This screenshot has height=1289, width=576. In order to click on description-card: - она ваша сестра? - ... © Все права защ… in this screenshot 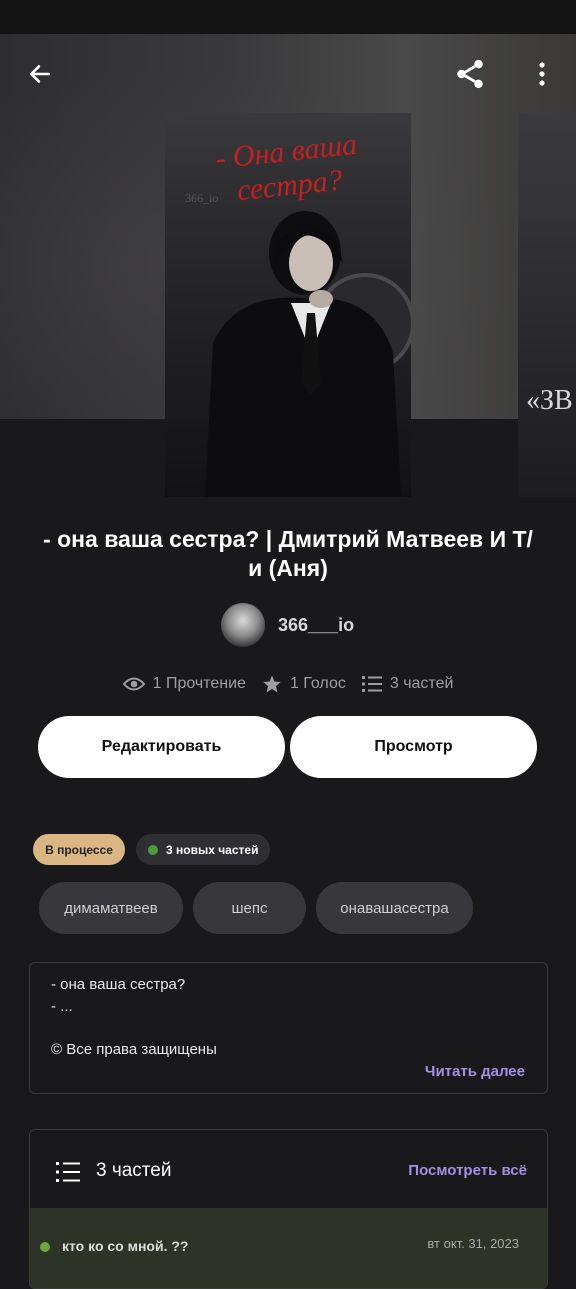, I will do `click(288, 1028)`.